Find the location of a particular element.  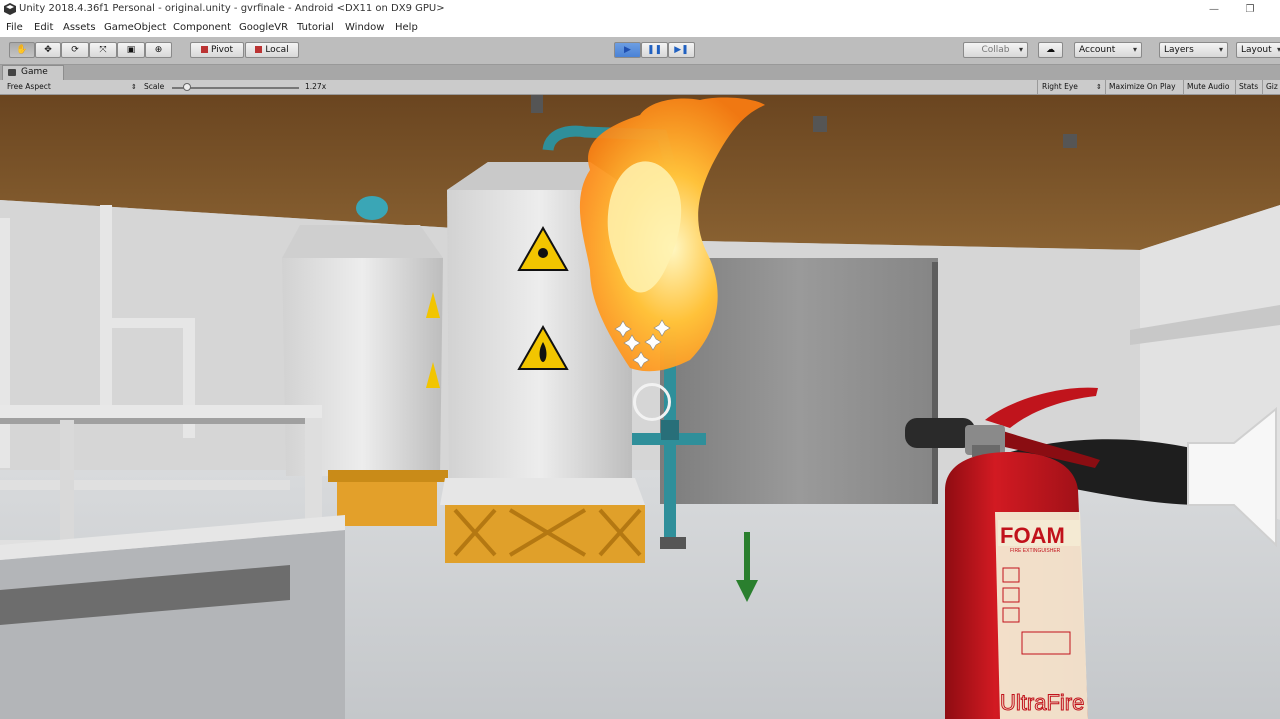

menu-googlevr: GoogleVR is located at coordinates (263, 27).